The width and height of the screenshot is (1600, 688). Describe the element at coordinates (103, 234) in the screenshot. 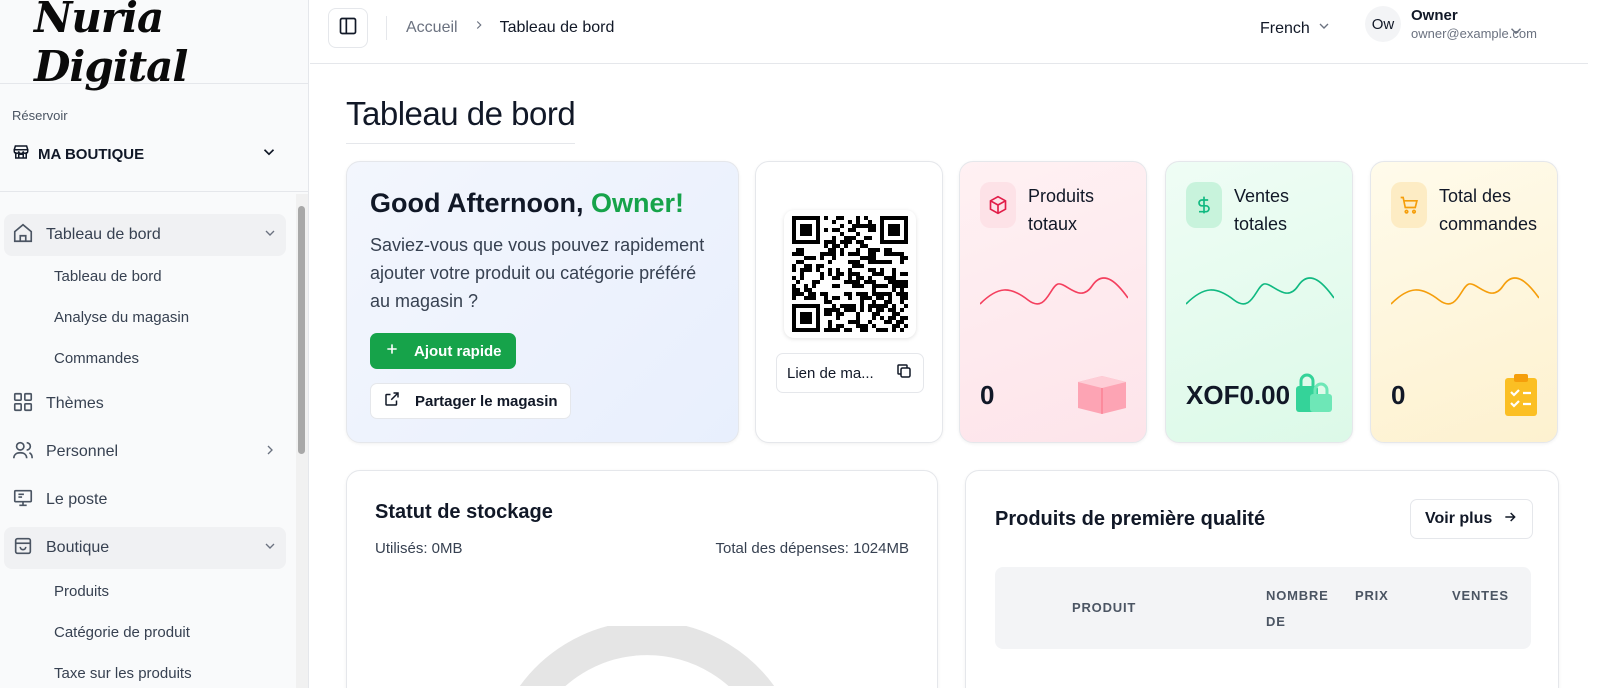

I see `sidebar-item-label: Tableau de bord` at that location.